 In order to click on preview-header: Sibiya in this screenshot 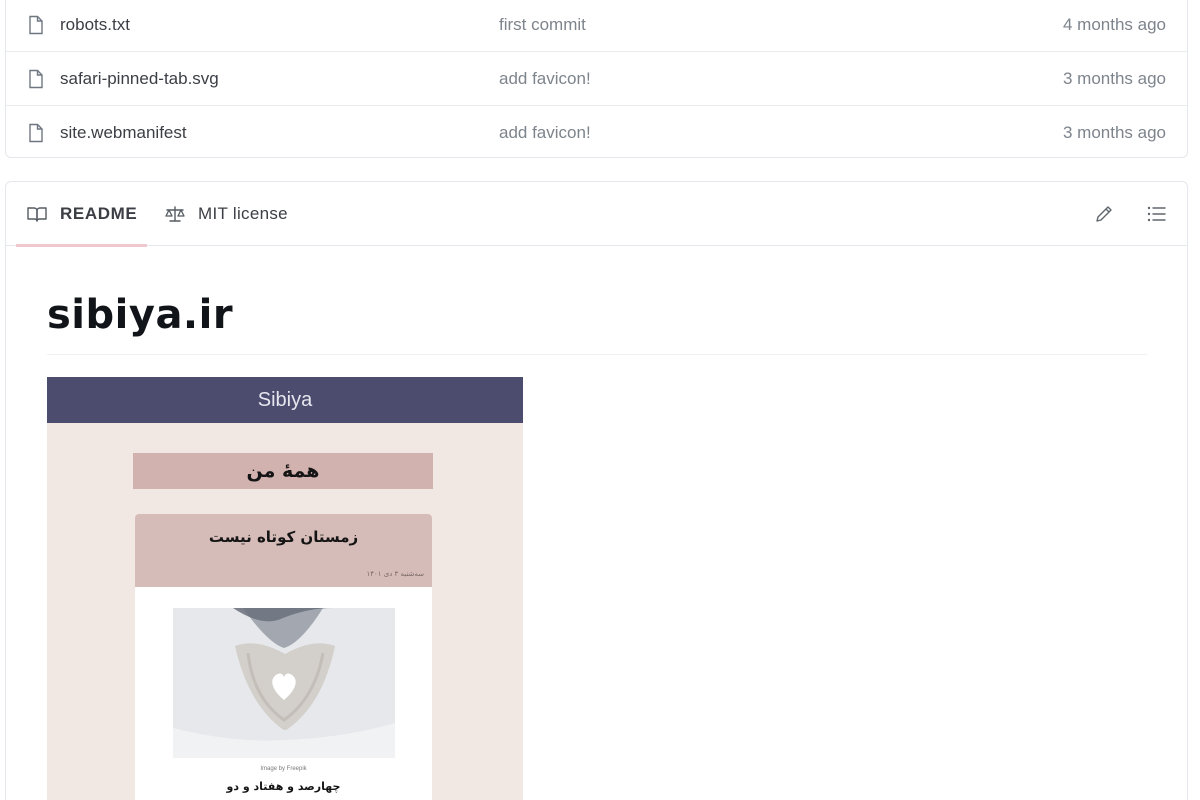, I will do `click(285, 400)`.